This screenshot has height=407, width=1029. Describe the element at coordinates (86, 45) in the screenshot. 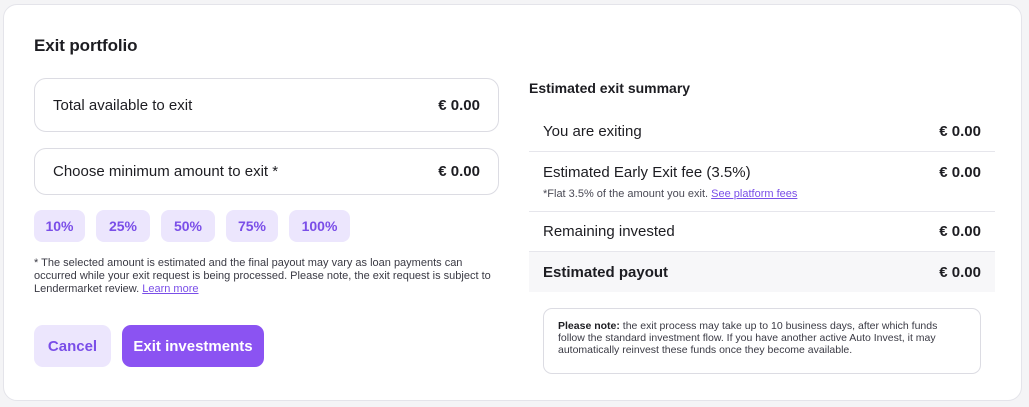

I see `page-title: Exit portfolio` at that location.